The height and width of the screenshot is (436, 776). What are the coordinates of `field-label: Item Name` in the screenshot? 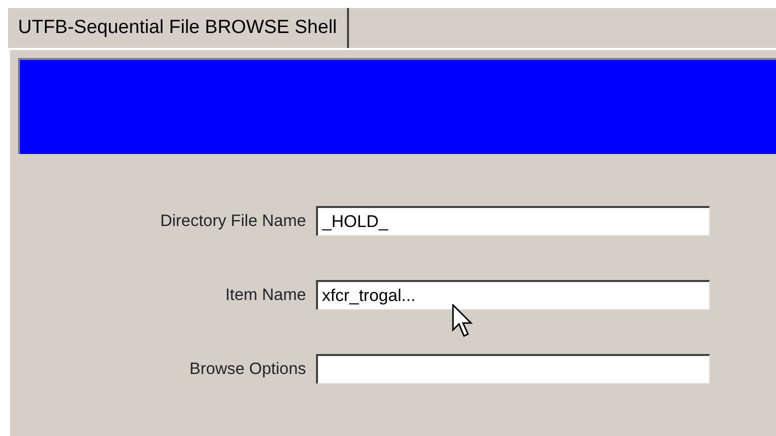 It's located at (265, 295).